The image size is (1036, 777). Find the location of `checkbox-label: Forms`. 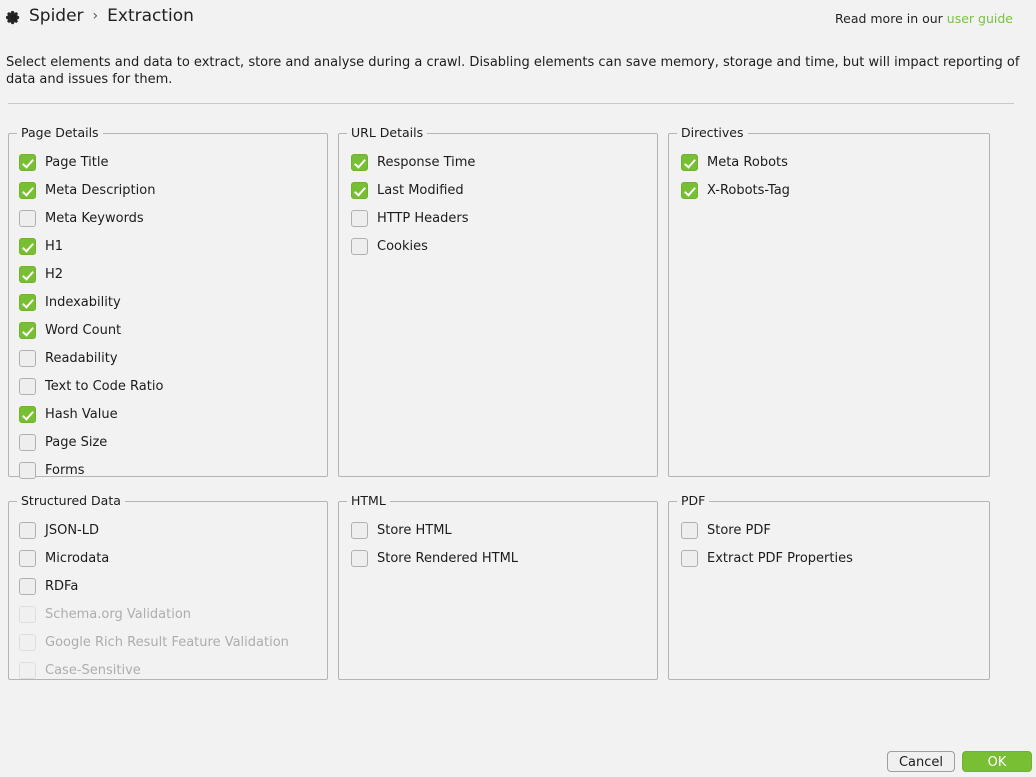

checkbox-label: Forms is located at coordinates (65, 470).